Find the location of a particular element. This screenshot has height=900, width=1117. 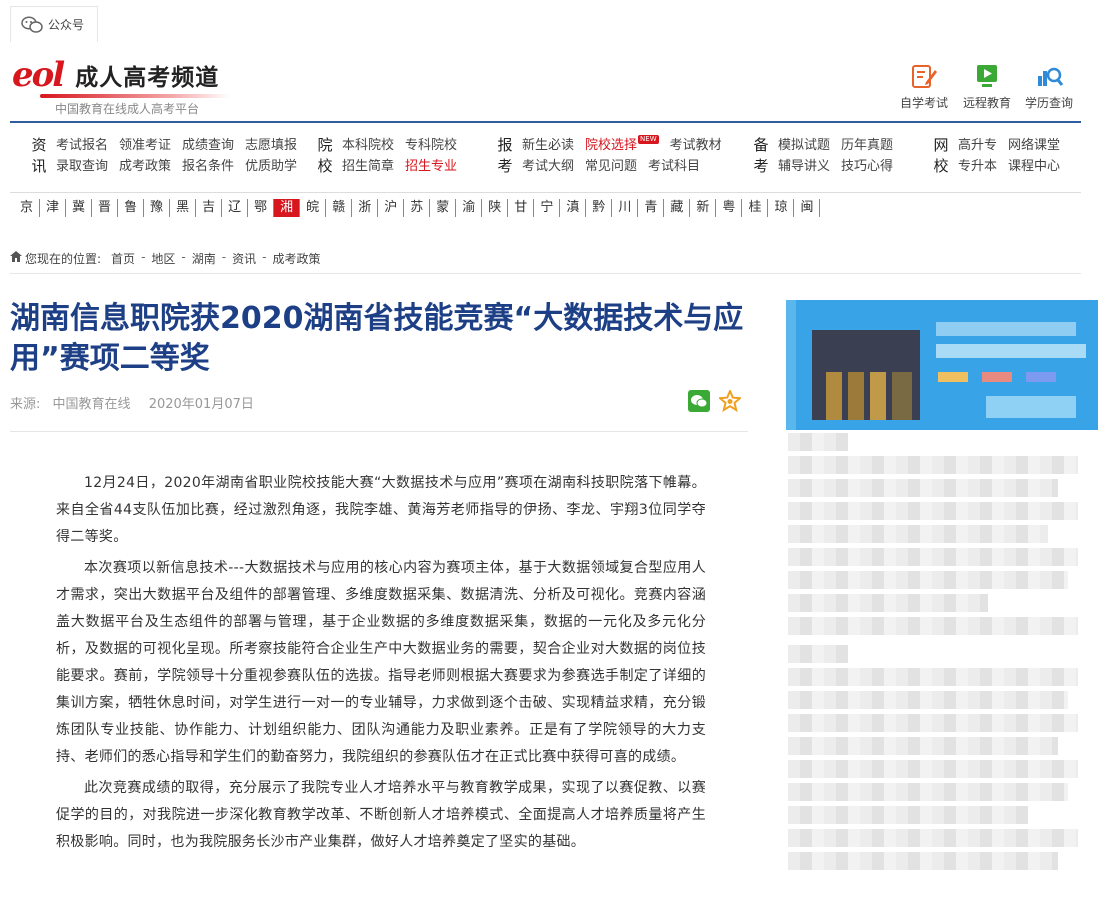

nav-group-registration: 报考 新生必读 院校选择 NEW 考试教材 考试大纲 常见问题 考试科目 is located at coordinates (608, 156).